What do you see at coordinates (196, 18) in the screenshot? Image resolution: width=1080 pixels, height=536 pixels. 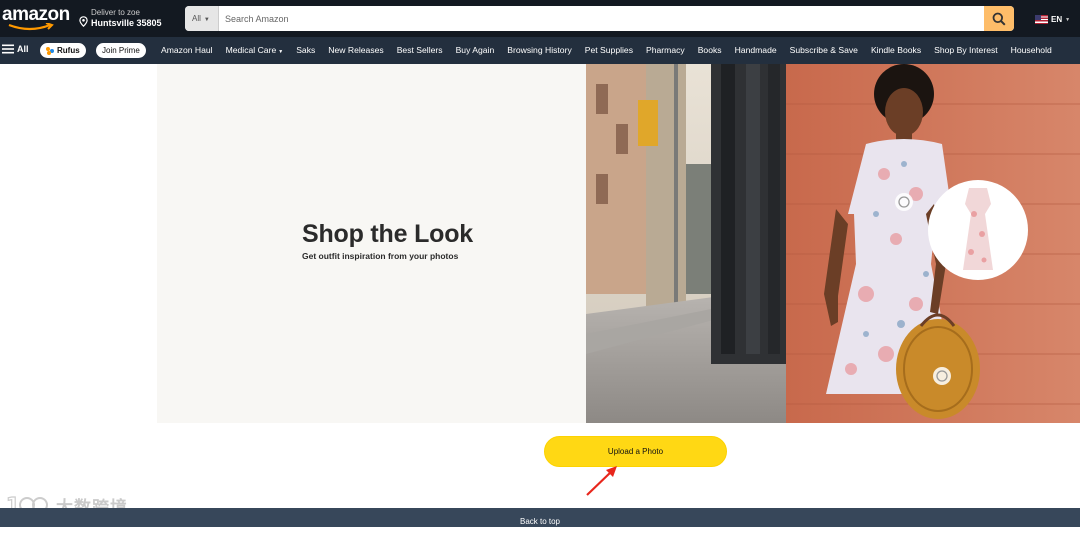 I see `search-category-label: All` at bounding box center [196, 18].